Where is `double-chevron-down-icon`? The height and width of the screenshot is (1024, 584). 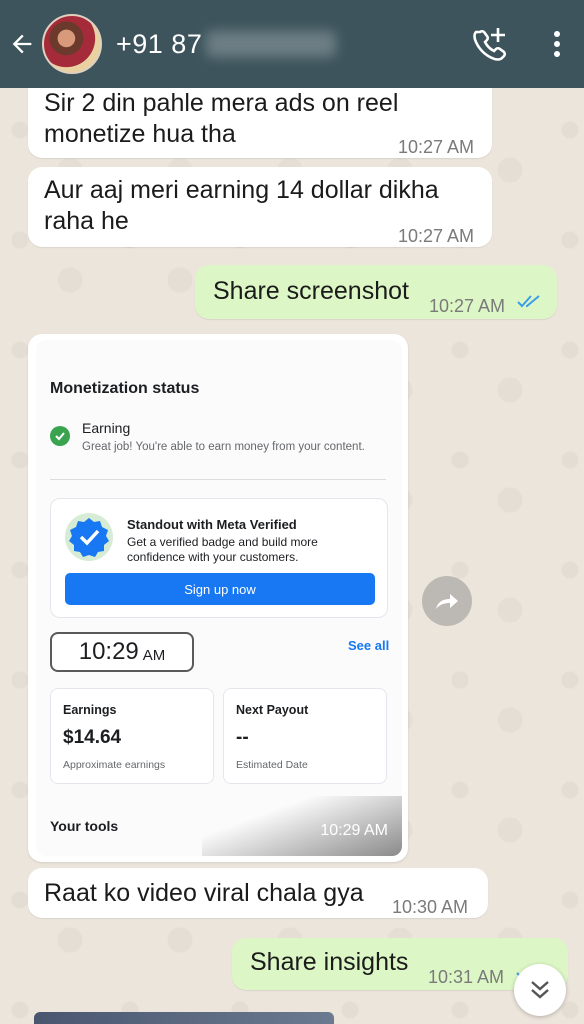
double-chevron-down-icon is located at coordinates (540, 990).